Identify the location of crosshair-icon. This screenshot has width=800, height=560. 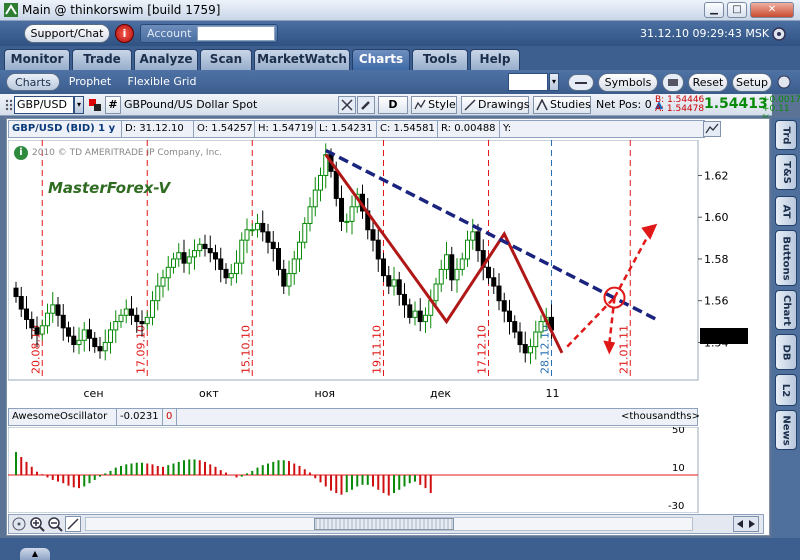
(347, 105).